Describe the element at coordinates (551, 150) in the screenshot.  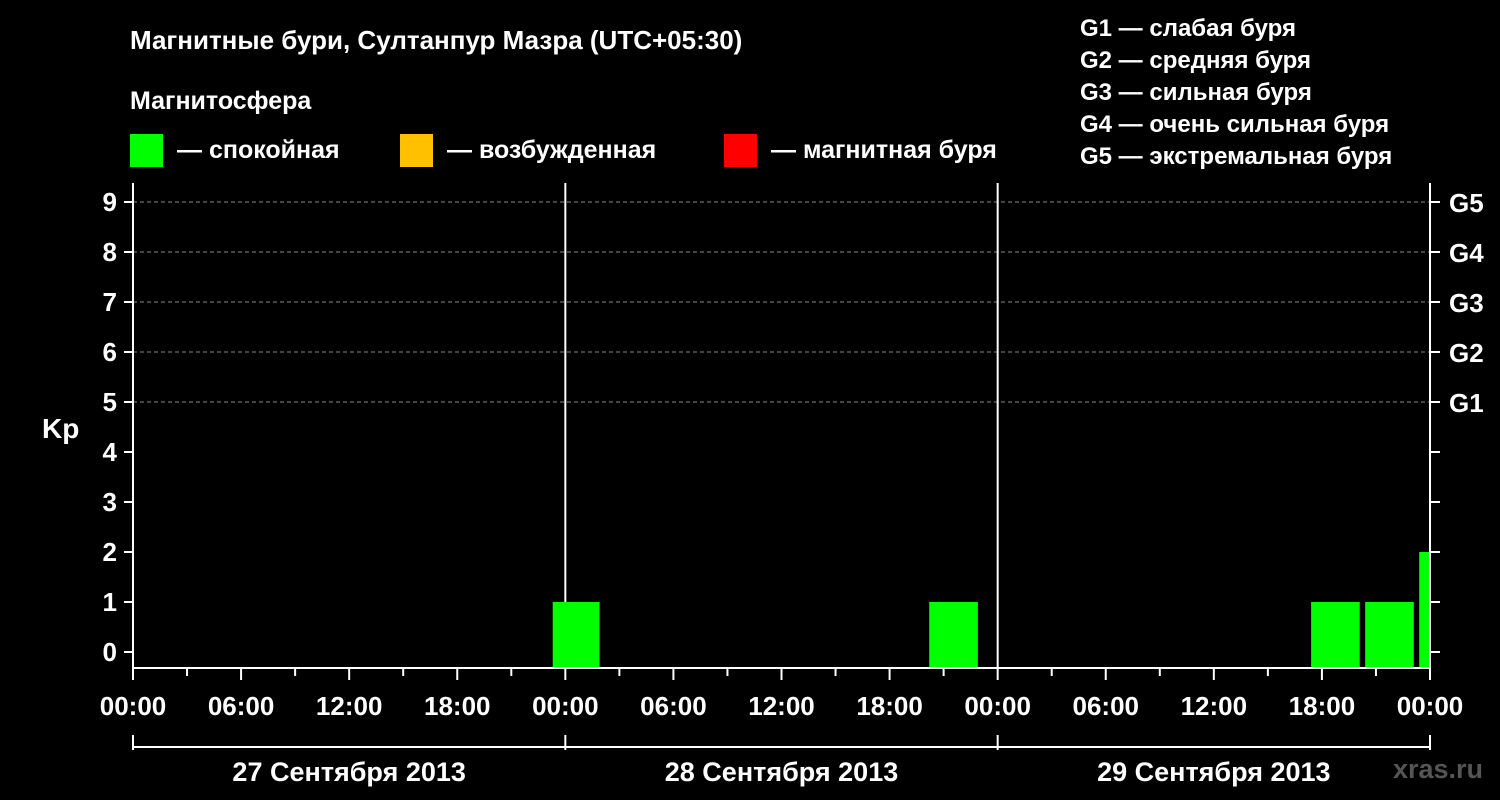
I see `legend-label-1: — возбужденная` at that location.